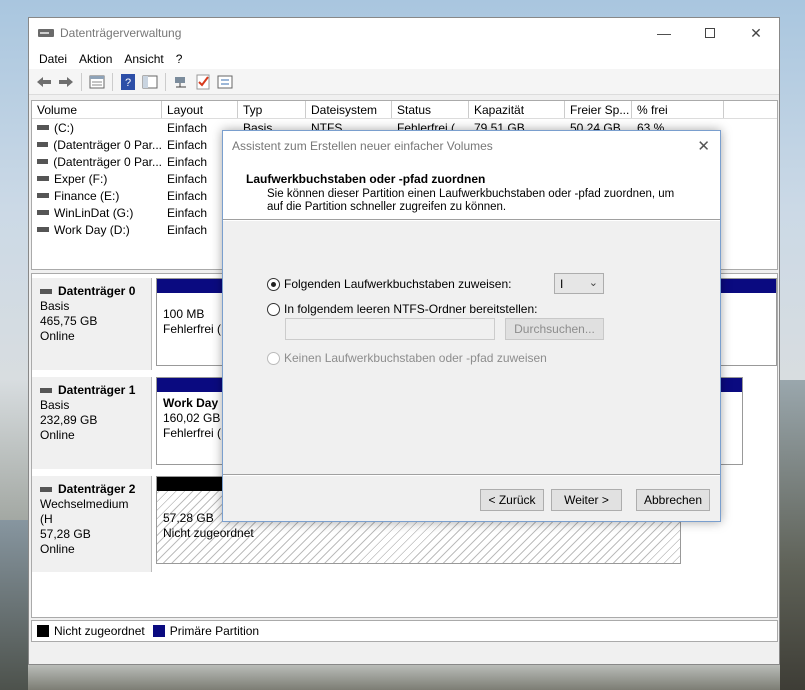 The height and width of the screenshot is (690, 805). What do you see at coordinates (94, 212) in the screenshot?
I see `volume-name: WinLinDat (G:)` at bounding box center [94, 212].